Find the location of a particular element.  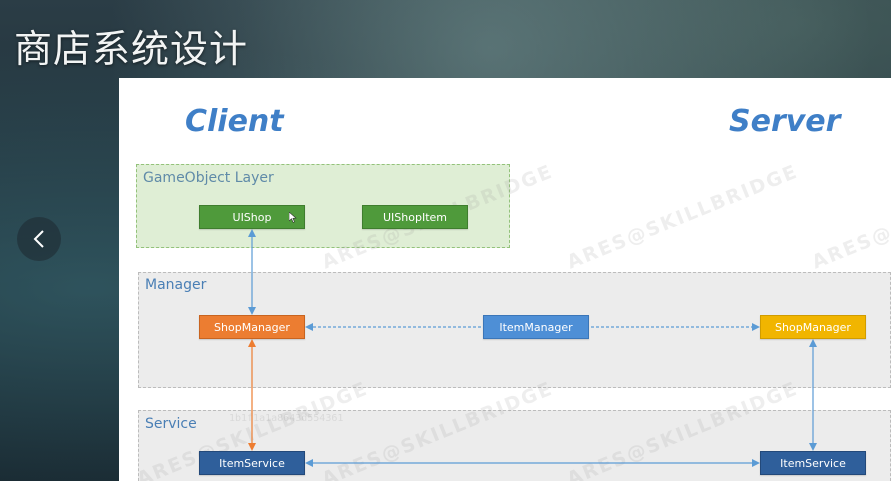

page-title: 商店系统设计 is located at coordinates (131, 49).